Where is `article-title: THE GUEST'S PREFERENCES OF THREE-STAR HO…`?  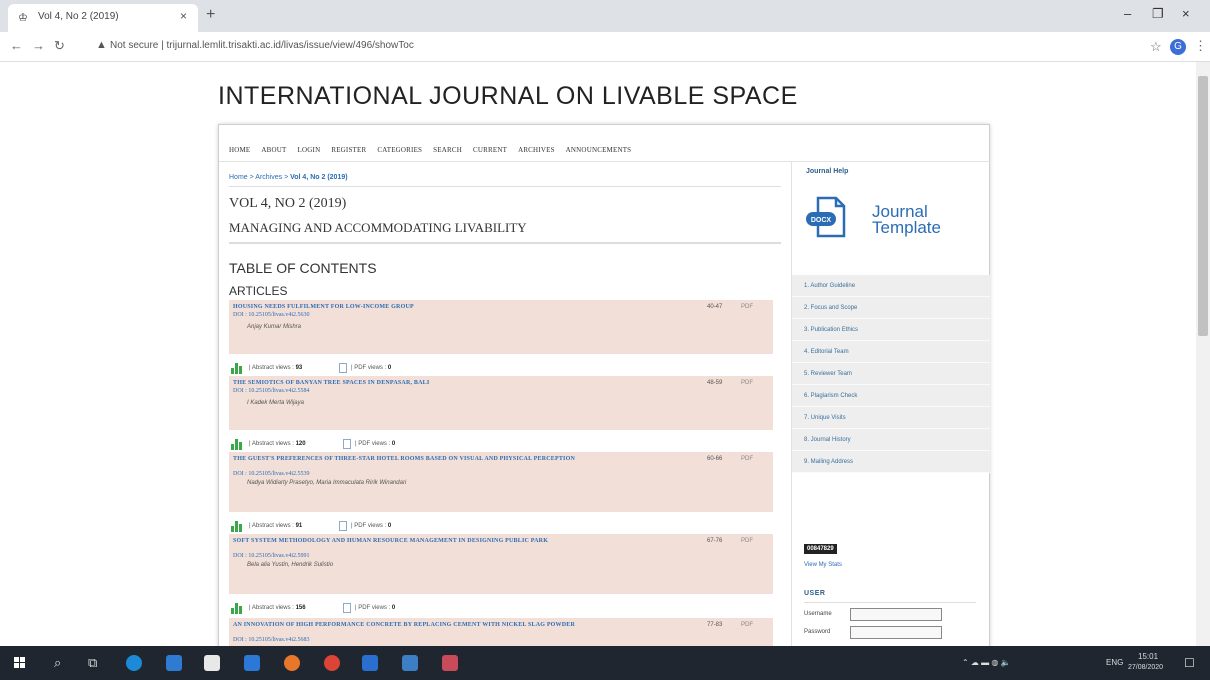
article-title: THE GUEST'S PREFERENCES OF THREE-STAR HO… is located at coordinates (449, 459).